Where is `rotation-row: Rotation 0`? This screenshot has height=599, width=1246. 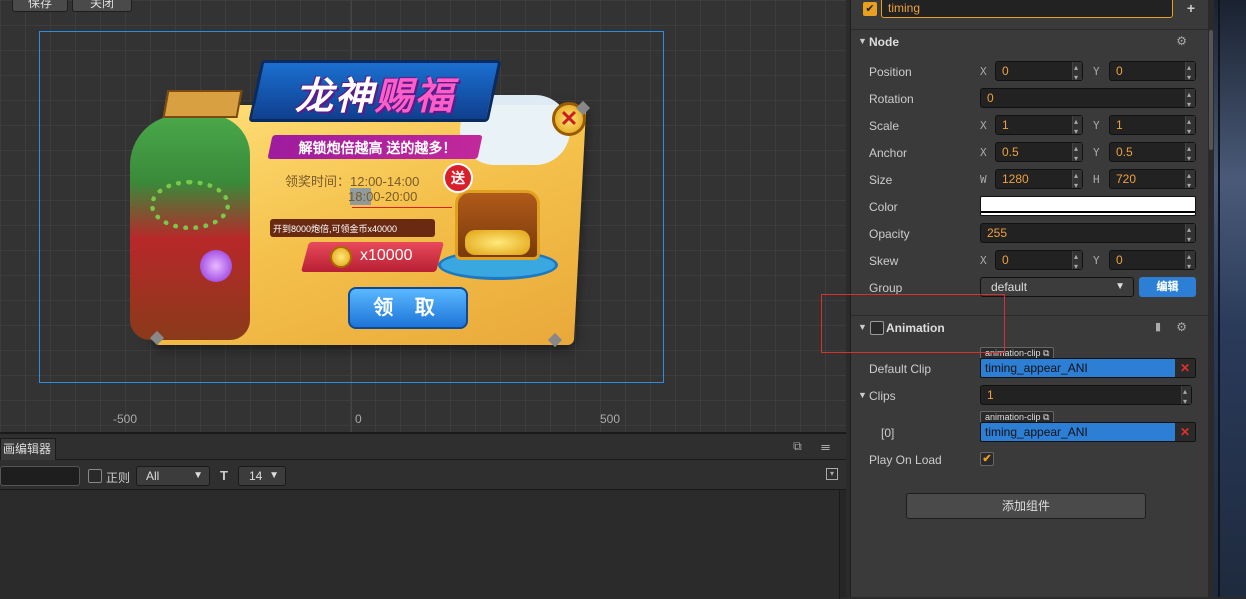
rotation-row: Rotation 0 is located at coordinates (1030, 100).